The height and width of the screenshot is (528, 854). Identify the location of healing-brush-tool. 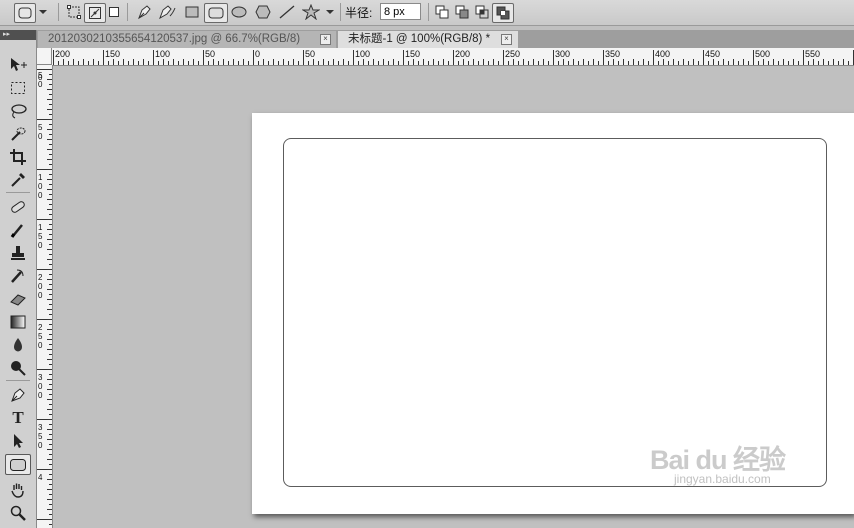
(18, 206).